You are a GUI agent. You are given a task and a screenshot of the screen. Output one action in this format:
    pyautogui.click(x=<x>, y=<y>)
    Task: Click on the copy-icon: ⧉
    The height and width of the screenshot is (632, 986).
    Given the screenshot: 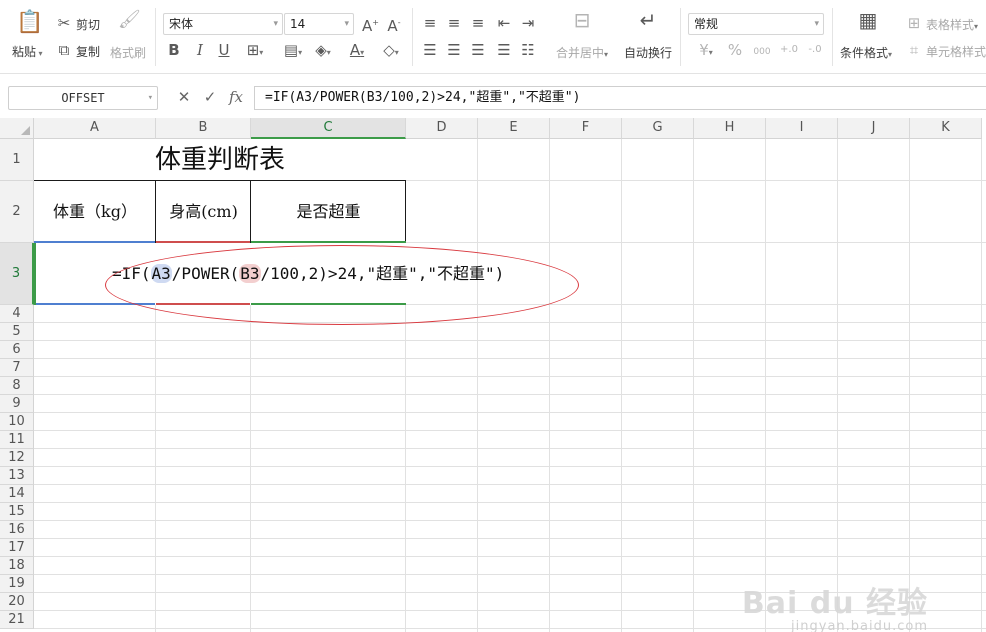 What is the action you would take?
    pyautogui.click(x=64, y=50)
    